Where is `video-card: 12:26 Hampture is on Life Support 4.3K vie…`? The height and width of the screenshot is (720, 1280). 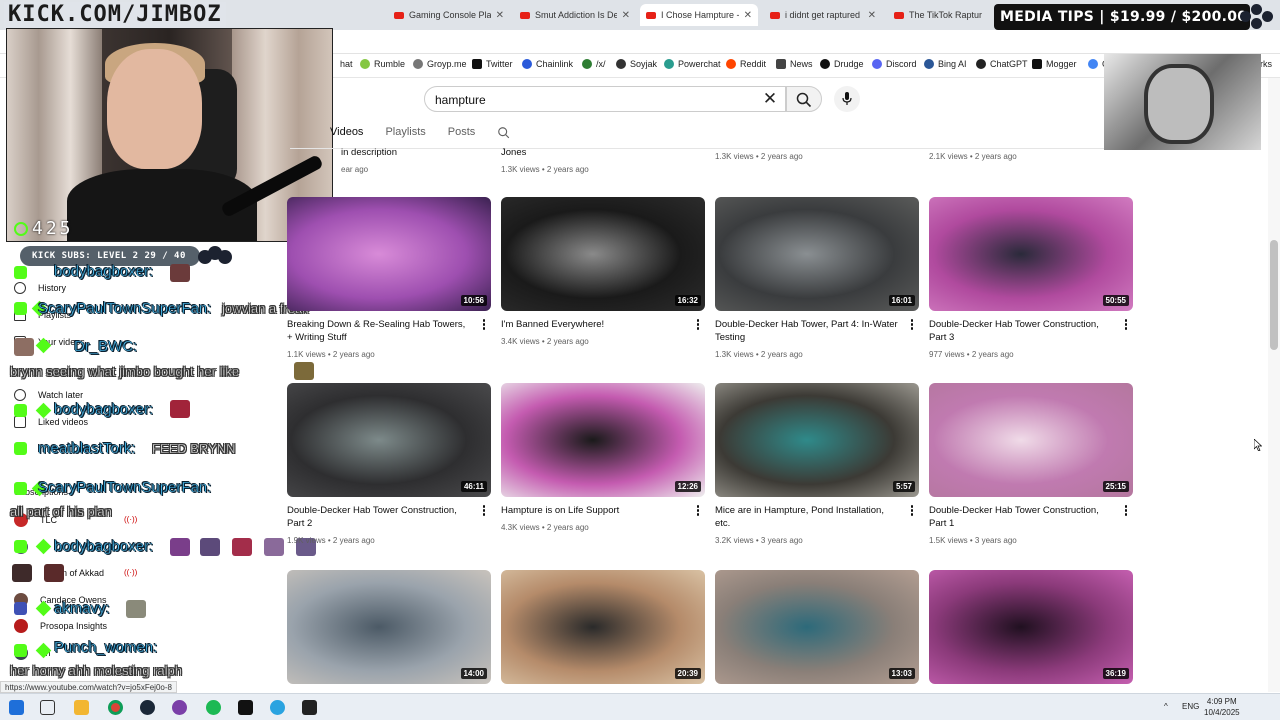 video-card: 12:26 Hampture is on Life Support 4.3K vie… is located at coordinates (603, 457).